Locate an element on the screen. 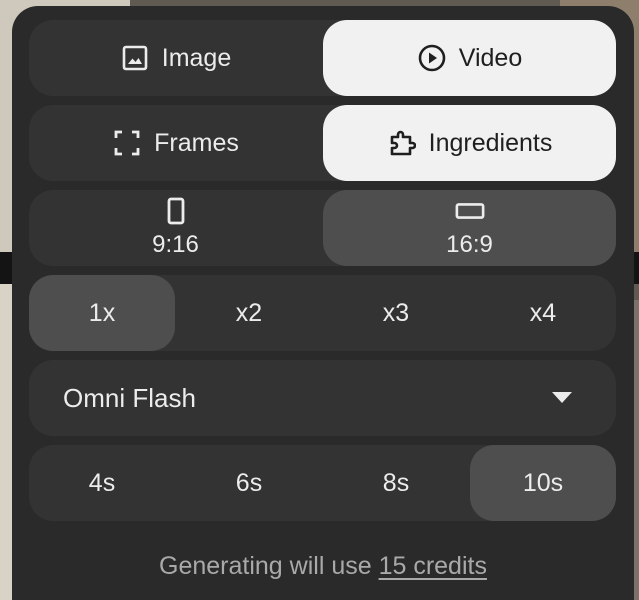 The height and width of the screenshot is (600, 639). duration-8s-button: 8s is located at coordinates (396, 483).